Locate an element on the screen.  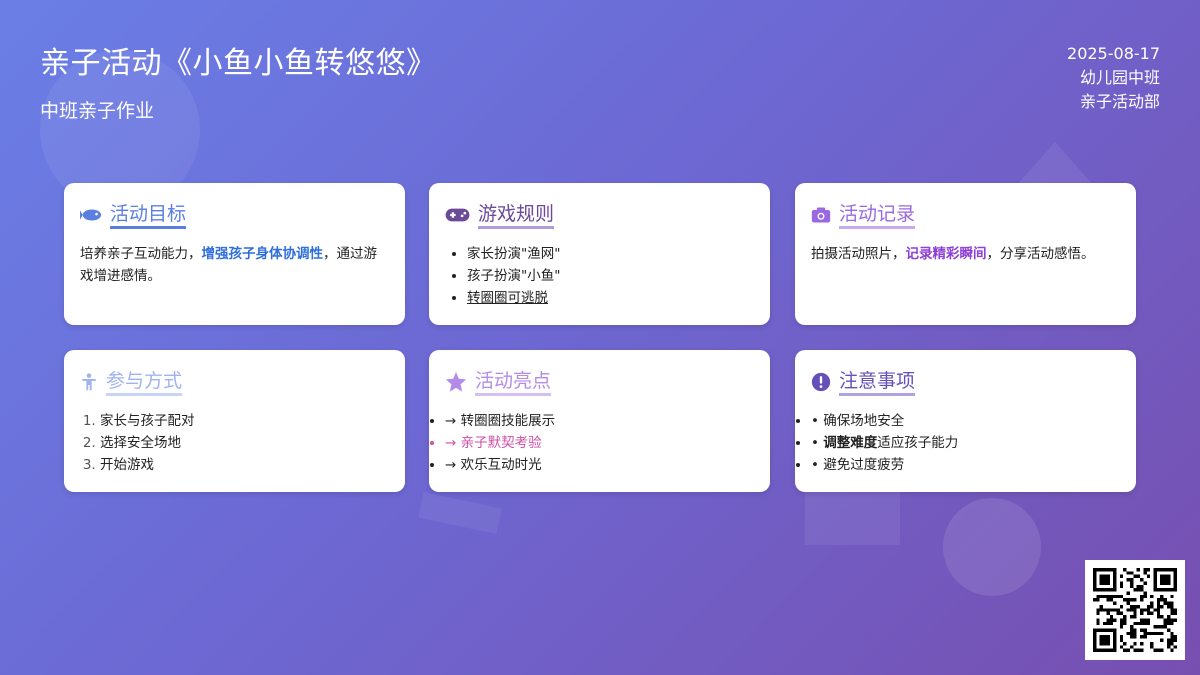
card-activity-goal: 活动目标 培养亲子互动能力，增强孩子身体协调性，通过游戏增进感情。 is located at coordinates (234, 254).